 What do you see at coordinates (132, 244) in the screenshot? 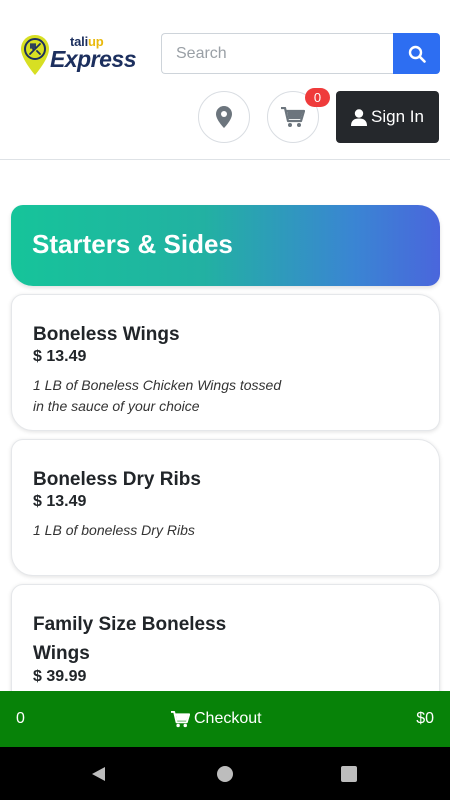
I see `category-title: Starters & Sides` at bounding box center [132, 244].